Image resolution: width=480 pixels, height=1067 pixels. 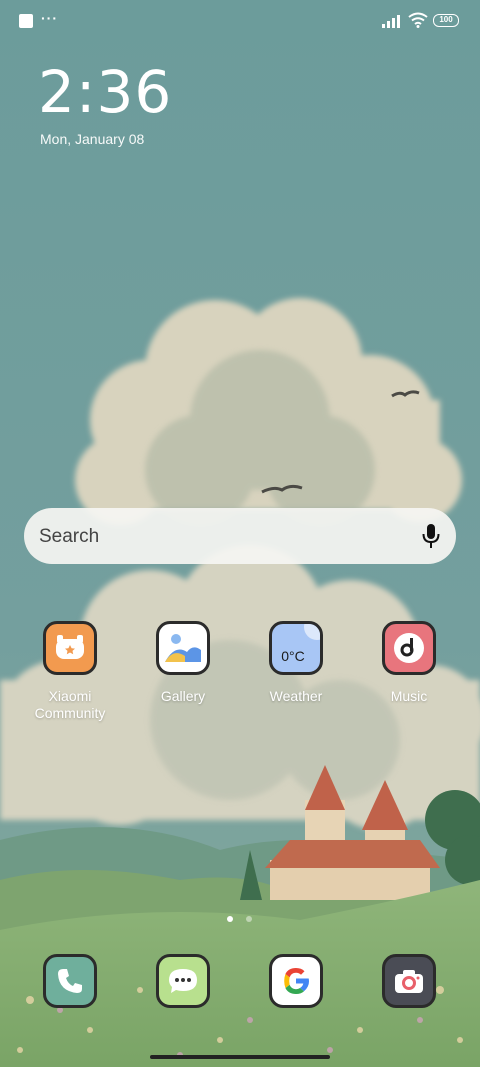 I want to click on home-indicator, so click(x=240, y=1057).